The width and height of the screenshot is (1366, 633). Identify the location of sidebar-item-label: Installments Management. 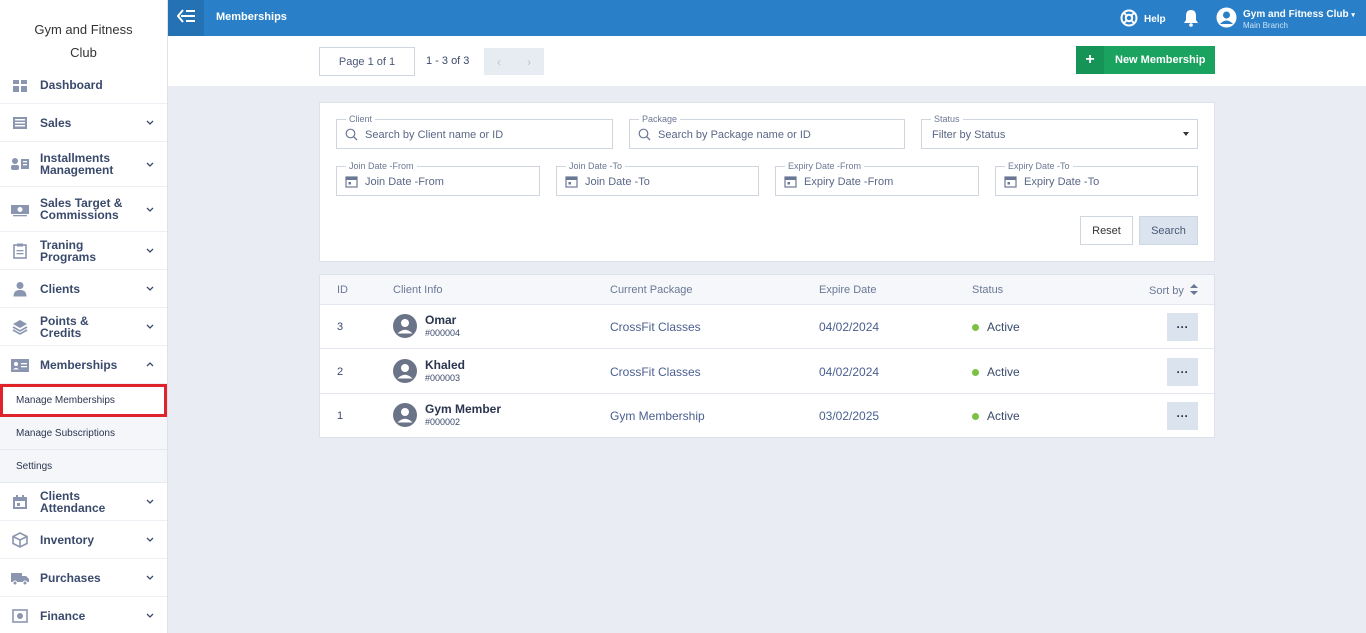
(77, 164).